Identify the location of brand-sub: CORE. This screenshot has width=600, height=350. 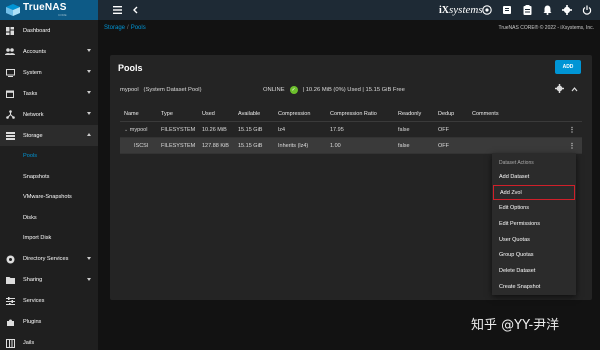
(62, 15).